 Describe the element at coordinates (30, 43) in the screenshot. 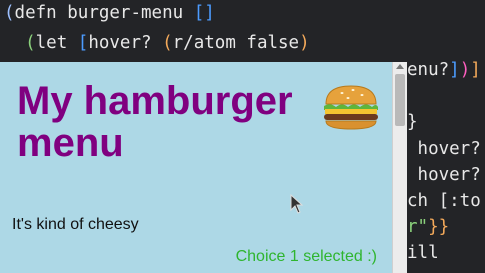

I see `let-open-paren: (` at that location.